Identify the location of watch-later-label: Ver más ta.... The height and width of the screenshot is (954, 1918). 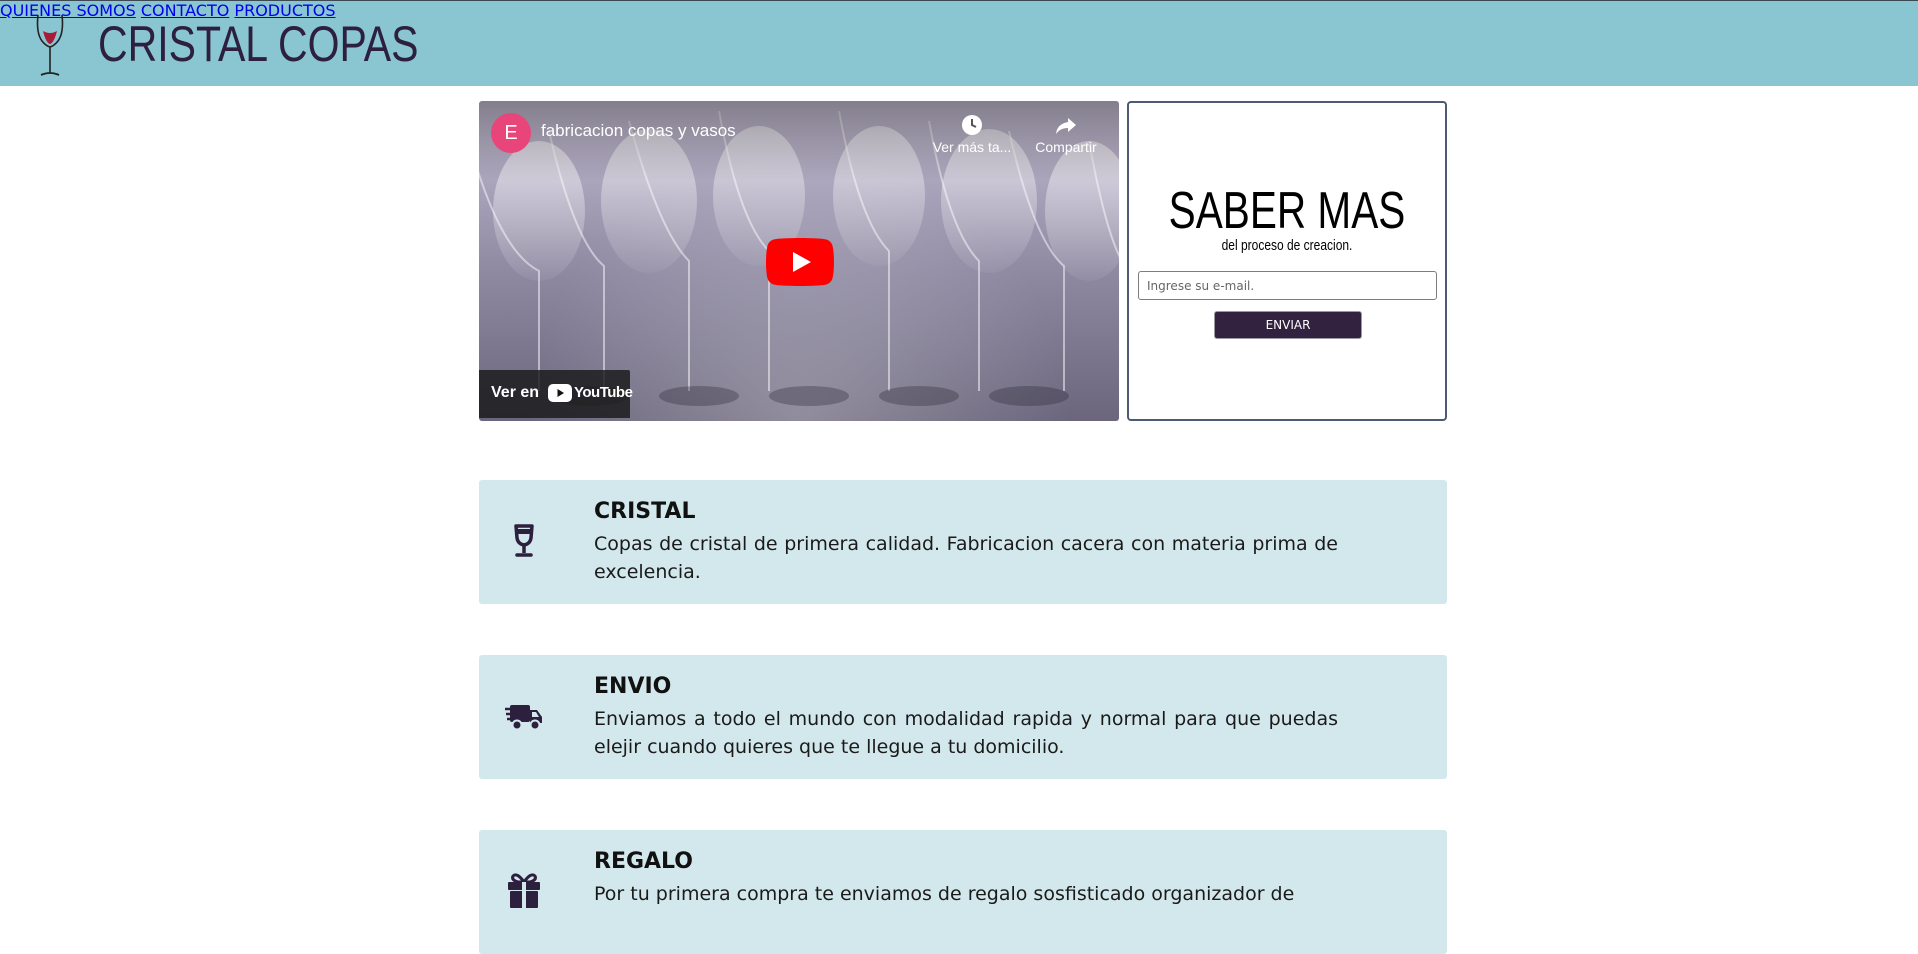
(972, 147).